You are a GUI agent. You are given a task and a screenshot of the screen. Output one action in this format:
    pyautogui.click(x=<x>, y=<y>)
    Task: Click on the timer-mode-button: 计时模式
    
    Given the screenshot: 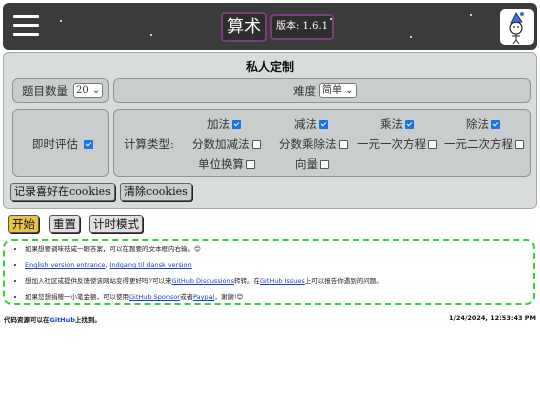 What is the action you would take?
    pyautogui.click(x=116, y=224)
    